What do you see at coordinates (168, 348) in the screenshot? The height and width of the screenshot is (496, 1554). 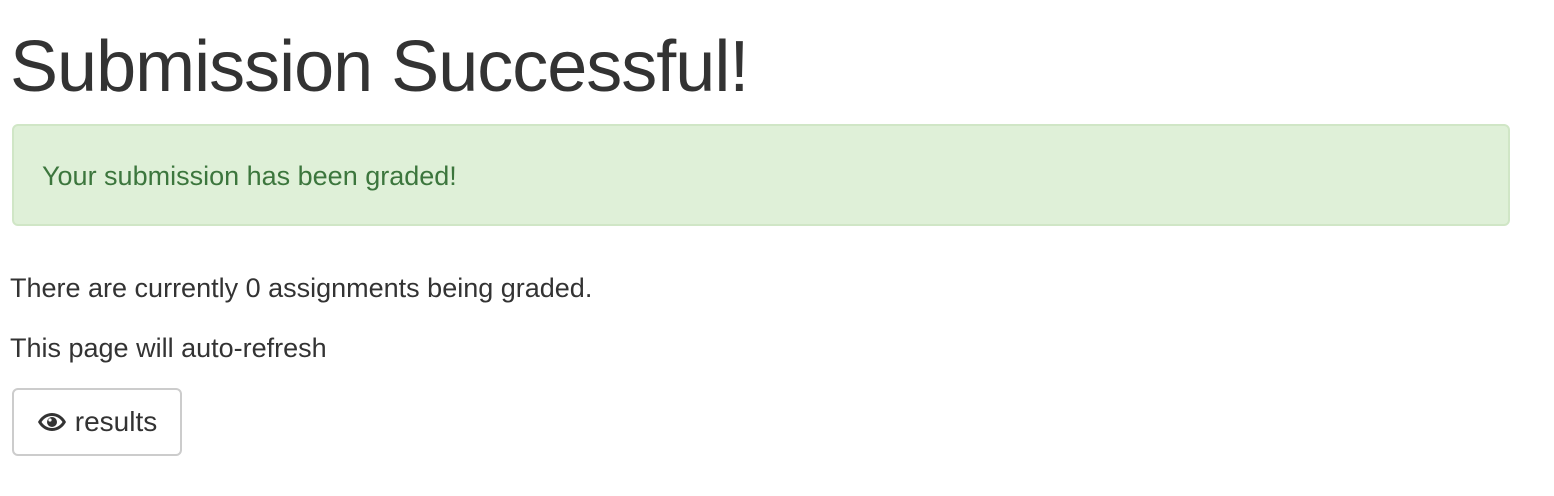 I see `auto-refresh-notice: This page will auto-refresh` at bounding box center [168, 348].